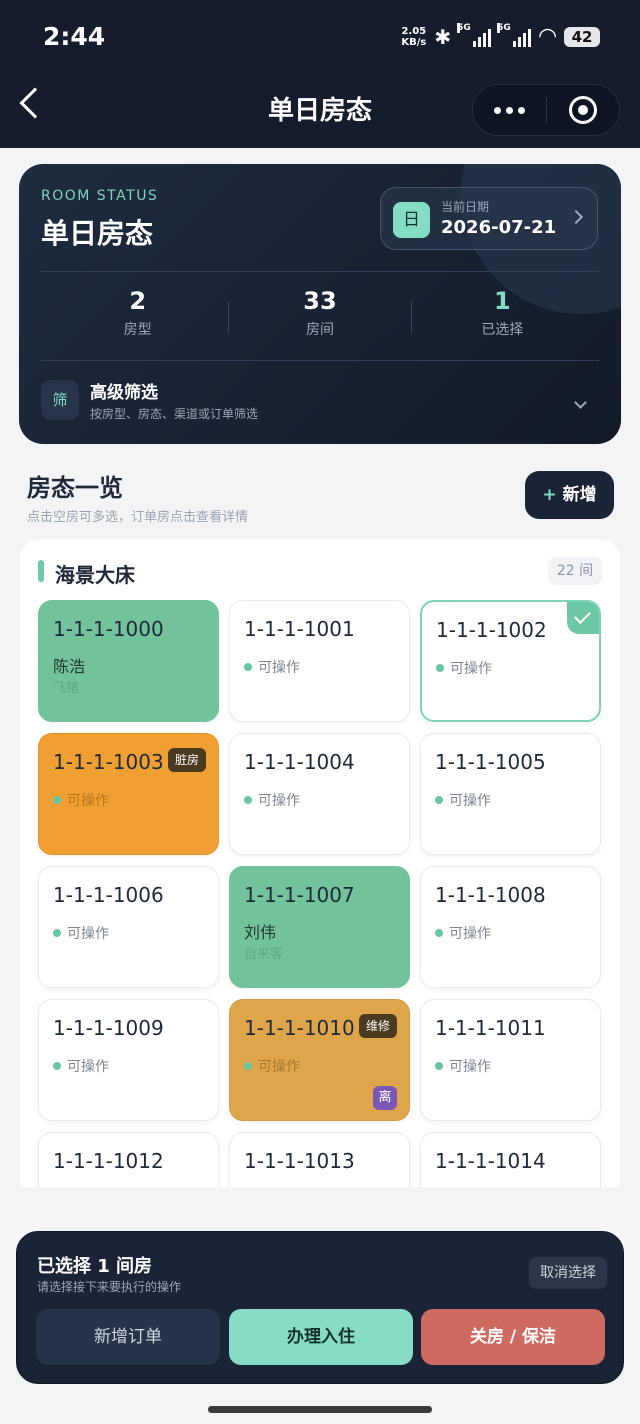 Image resolution: width=640 pixels, height=1424 pixels. I want to click on chevron-right-icon, so click(576, 217).